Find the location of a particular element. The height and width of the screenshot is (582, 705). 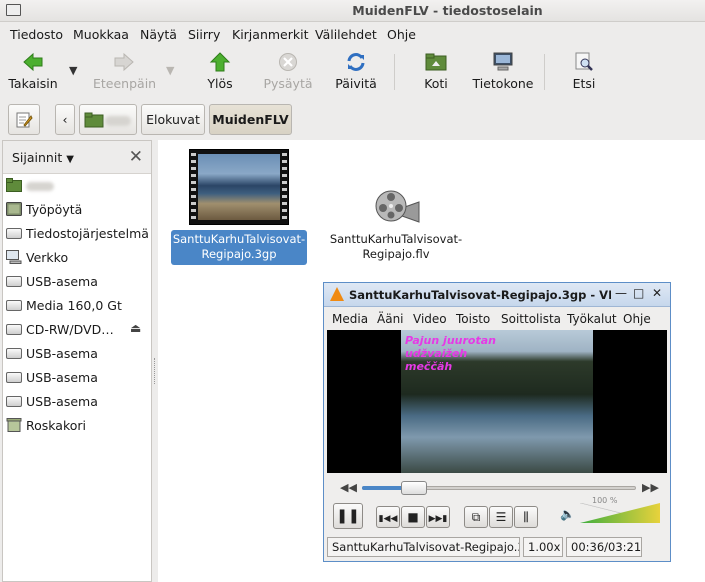

video-subtitle: Pajun juurotan udžvaižeh meččäh is located at coordinates (450, 353).